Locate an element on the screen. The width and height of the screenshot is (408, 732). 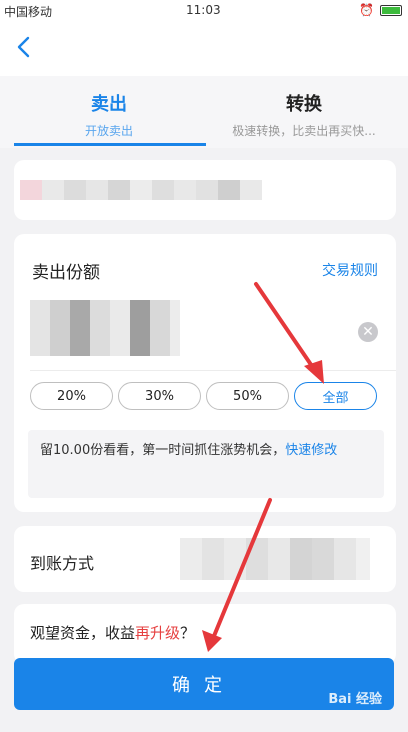
sell-amount-title: 卖出份额 is located at coordinates (66, 273).